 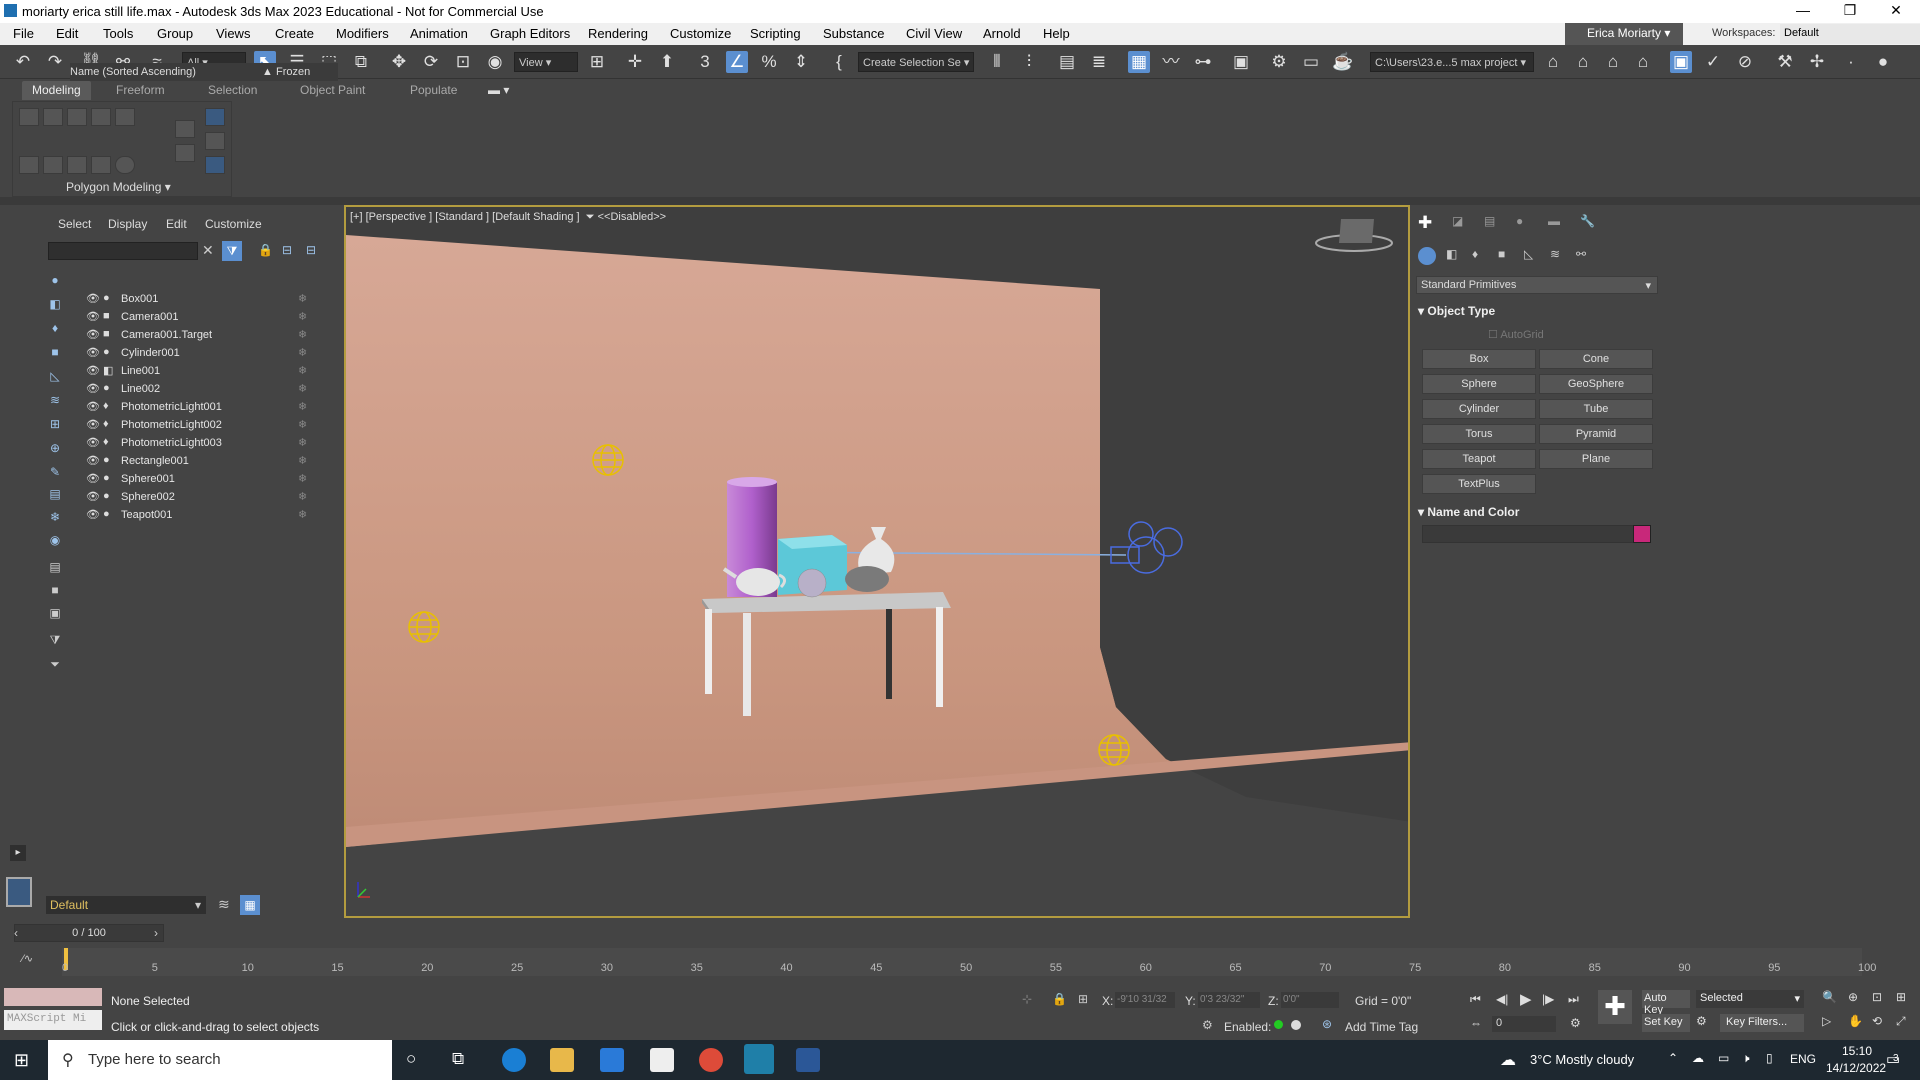 I want to click on explorer-menu-select: Select, so click(x=74, y=224).